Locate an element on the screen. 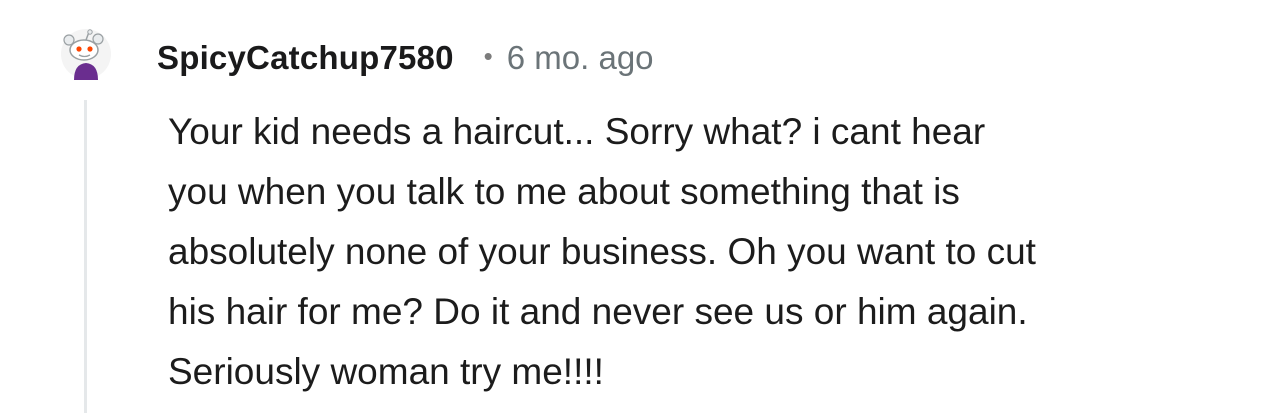  snoo-avatar-icon is located at coordinates (86, 54).